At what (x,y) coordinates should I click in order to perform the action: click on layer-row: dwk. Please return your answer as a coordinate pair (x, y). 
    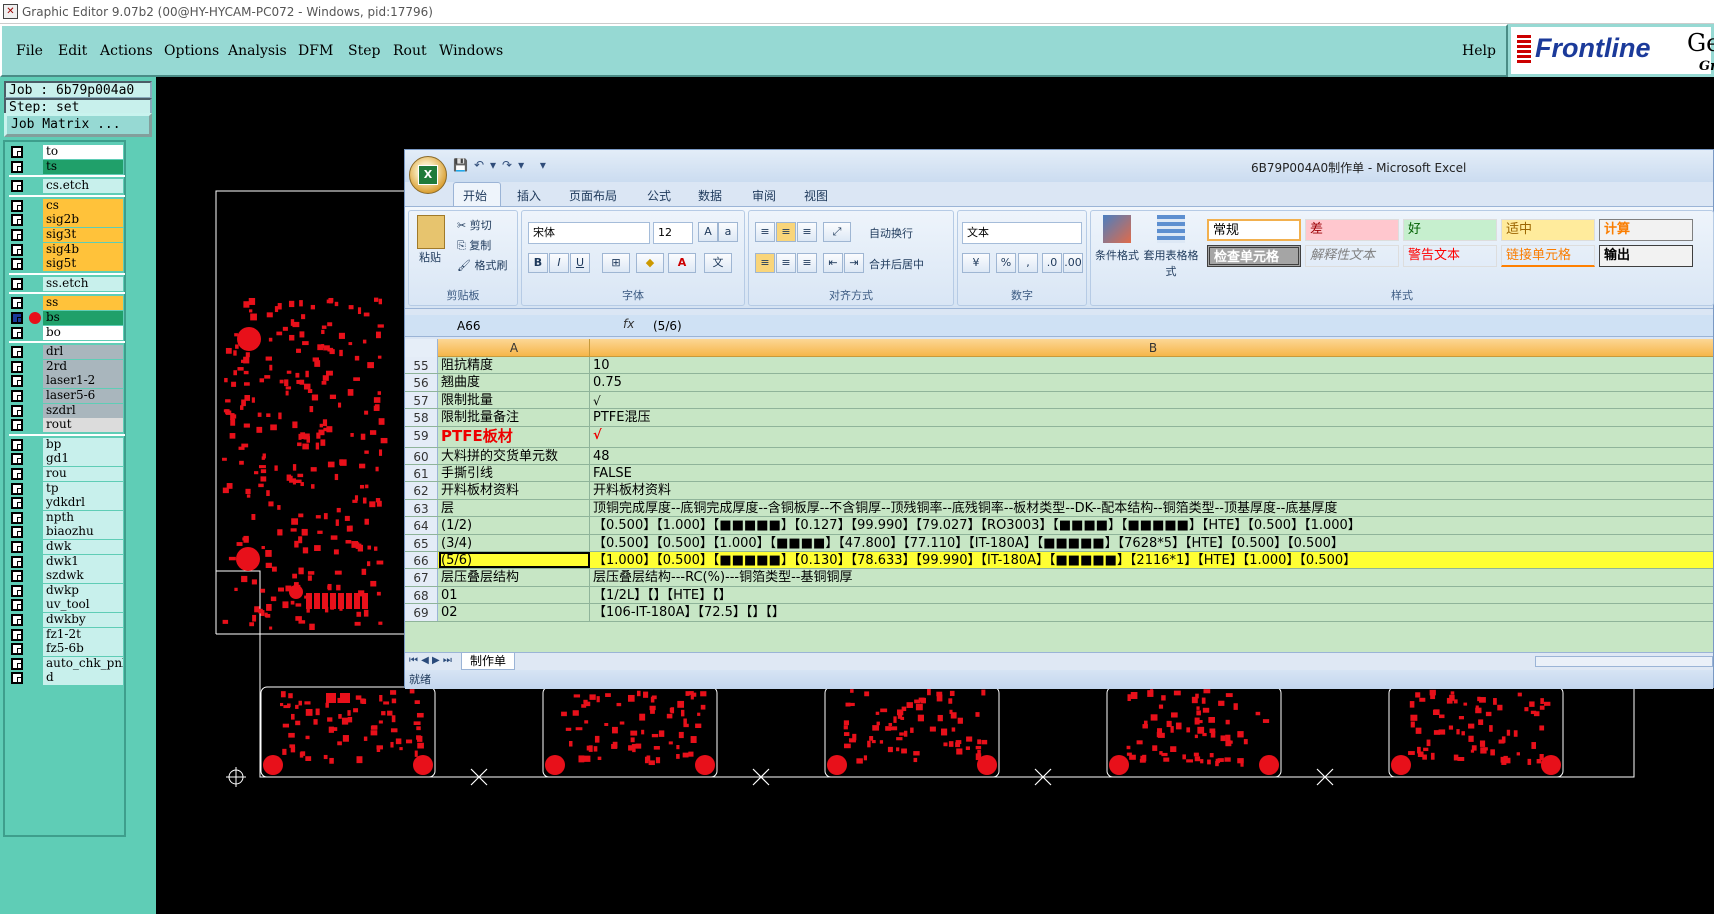
    Looking at the image, I should click on (67, 547).